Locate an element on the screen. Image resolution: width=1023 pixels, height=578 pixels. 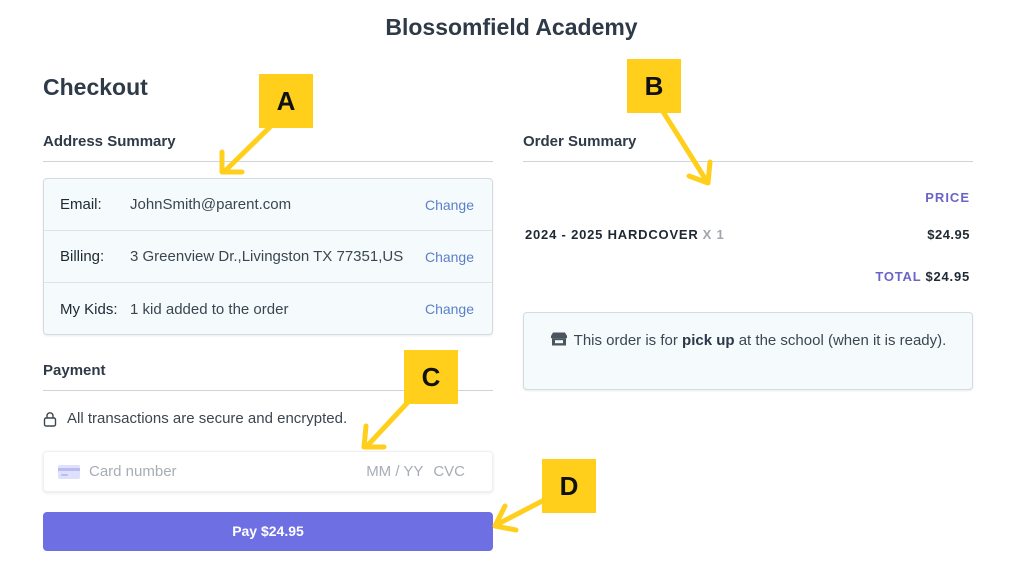
arrow-c-line is located at coordinates (389, 422).